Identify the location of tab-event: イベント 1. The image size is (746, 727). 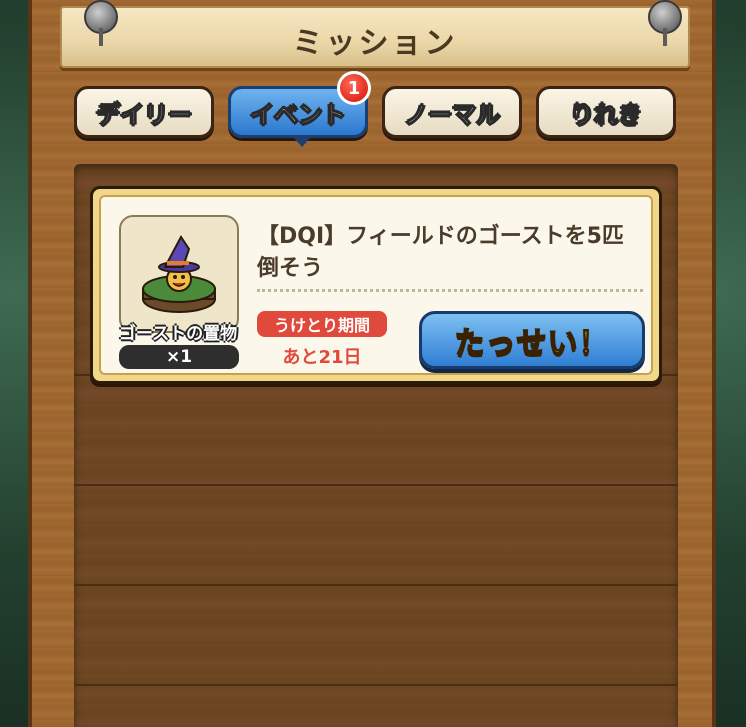
(299, 109).